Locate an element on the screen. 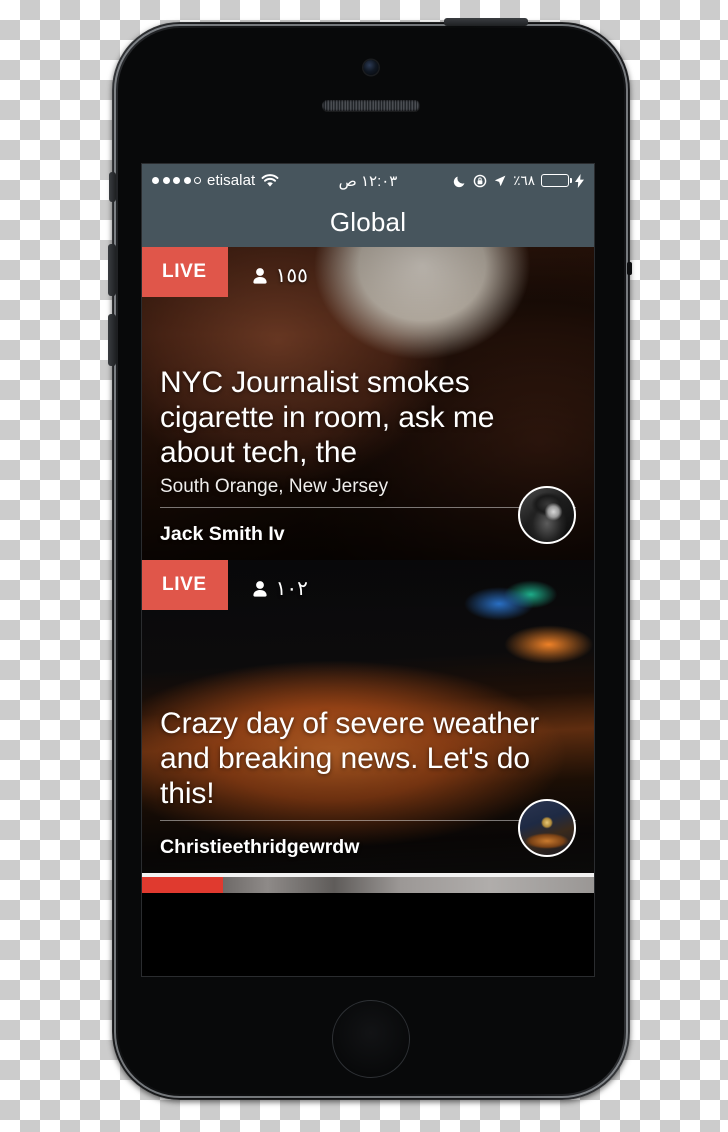 The height and width of the screenshot is (1132, 728). status-bar: etisalat ١٢:٠٣ ص ٦٨٪ is located at coordinates (368, 180).